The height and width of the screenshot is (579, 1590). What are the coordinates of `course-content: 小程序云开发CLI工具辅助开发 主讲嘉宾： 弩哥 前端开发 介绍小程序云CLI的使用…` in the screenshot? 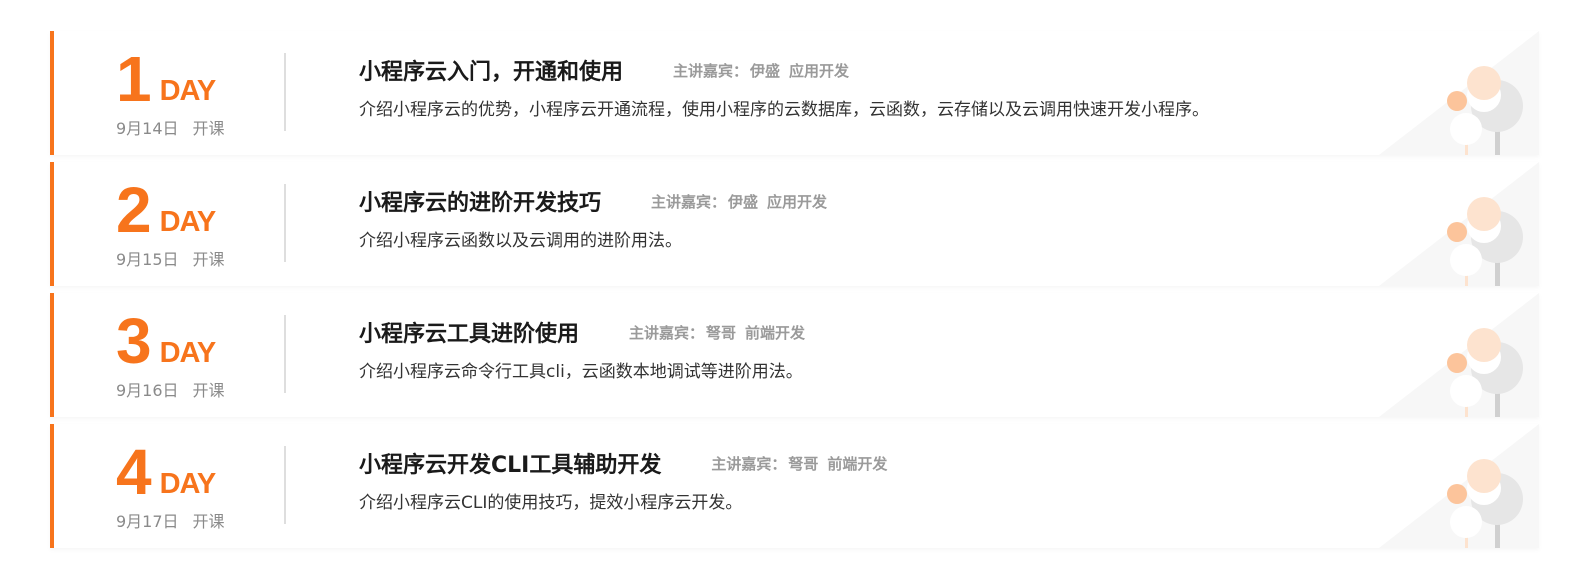 It's located at (834, 479).